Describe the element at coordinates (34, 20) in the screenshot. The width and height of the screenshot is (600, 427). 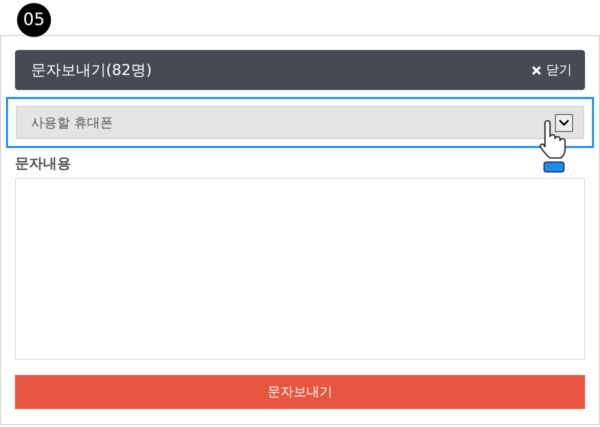
I see `step-number: 05` at that location.